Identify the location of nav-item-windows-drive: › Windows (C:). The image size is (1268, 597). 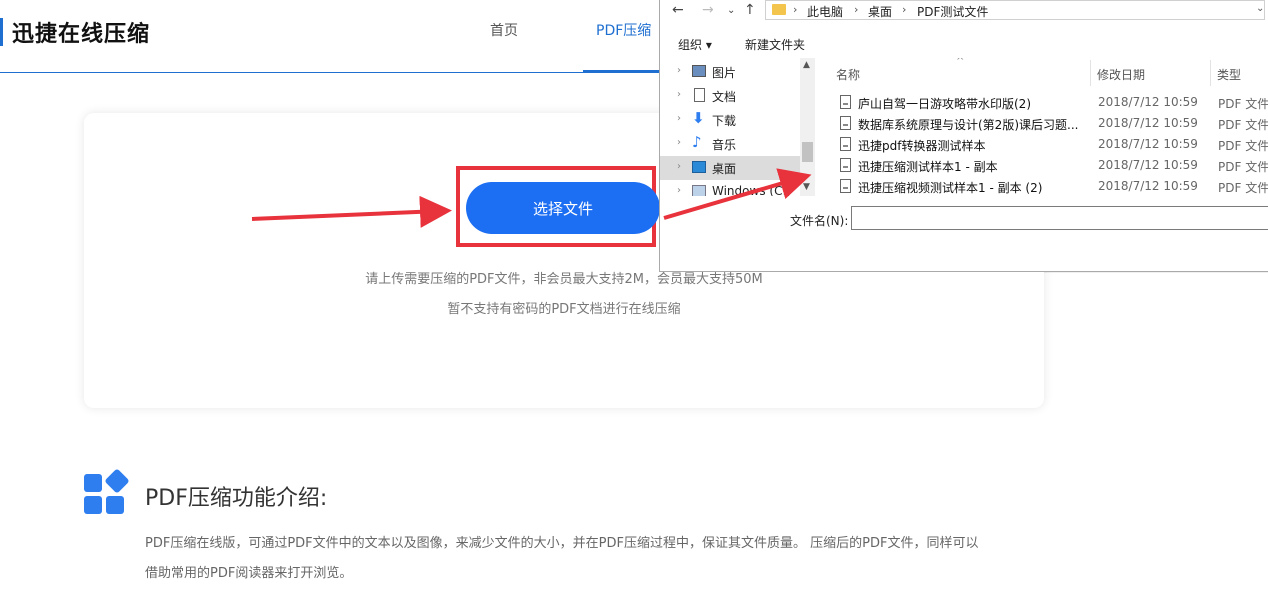
(730, 188).